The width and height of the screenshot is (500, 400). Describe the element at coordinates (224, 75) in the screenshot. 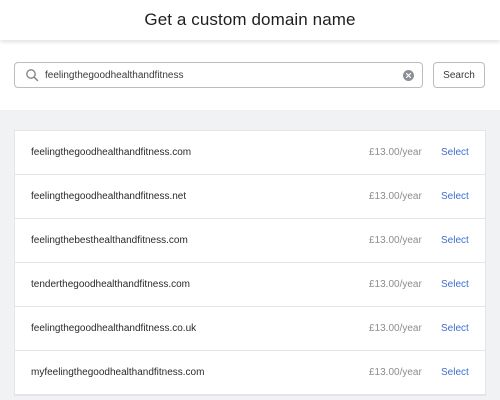

I see `search-input` at that location.